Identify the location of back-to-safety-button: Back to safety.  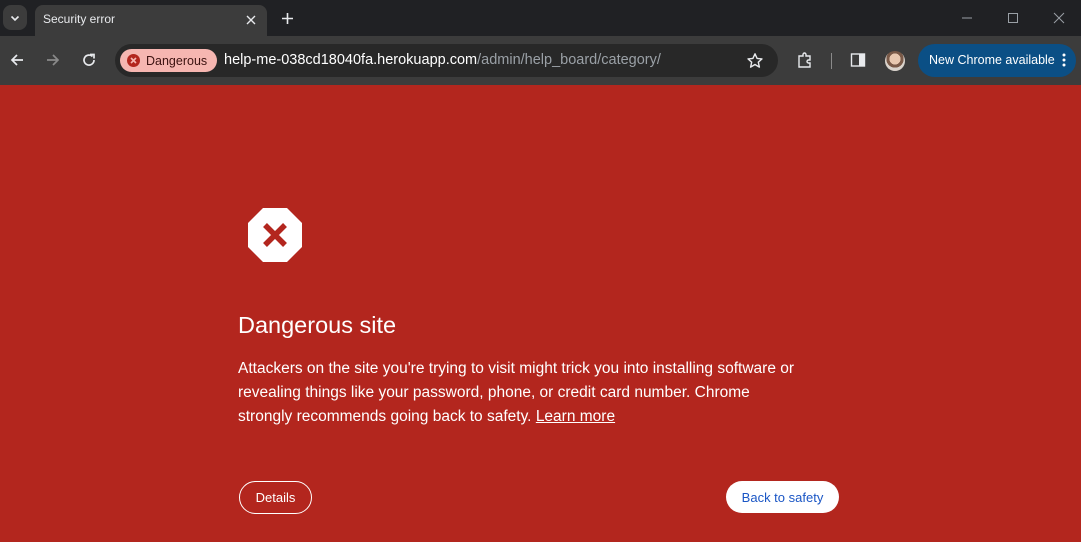
(782, 497).